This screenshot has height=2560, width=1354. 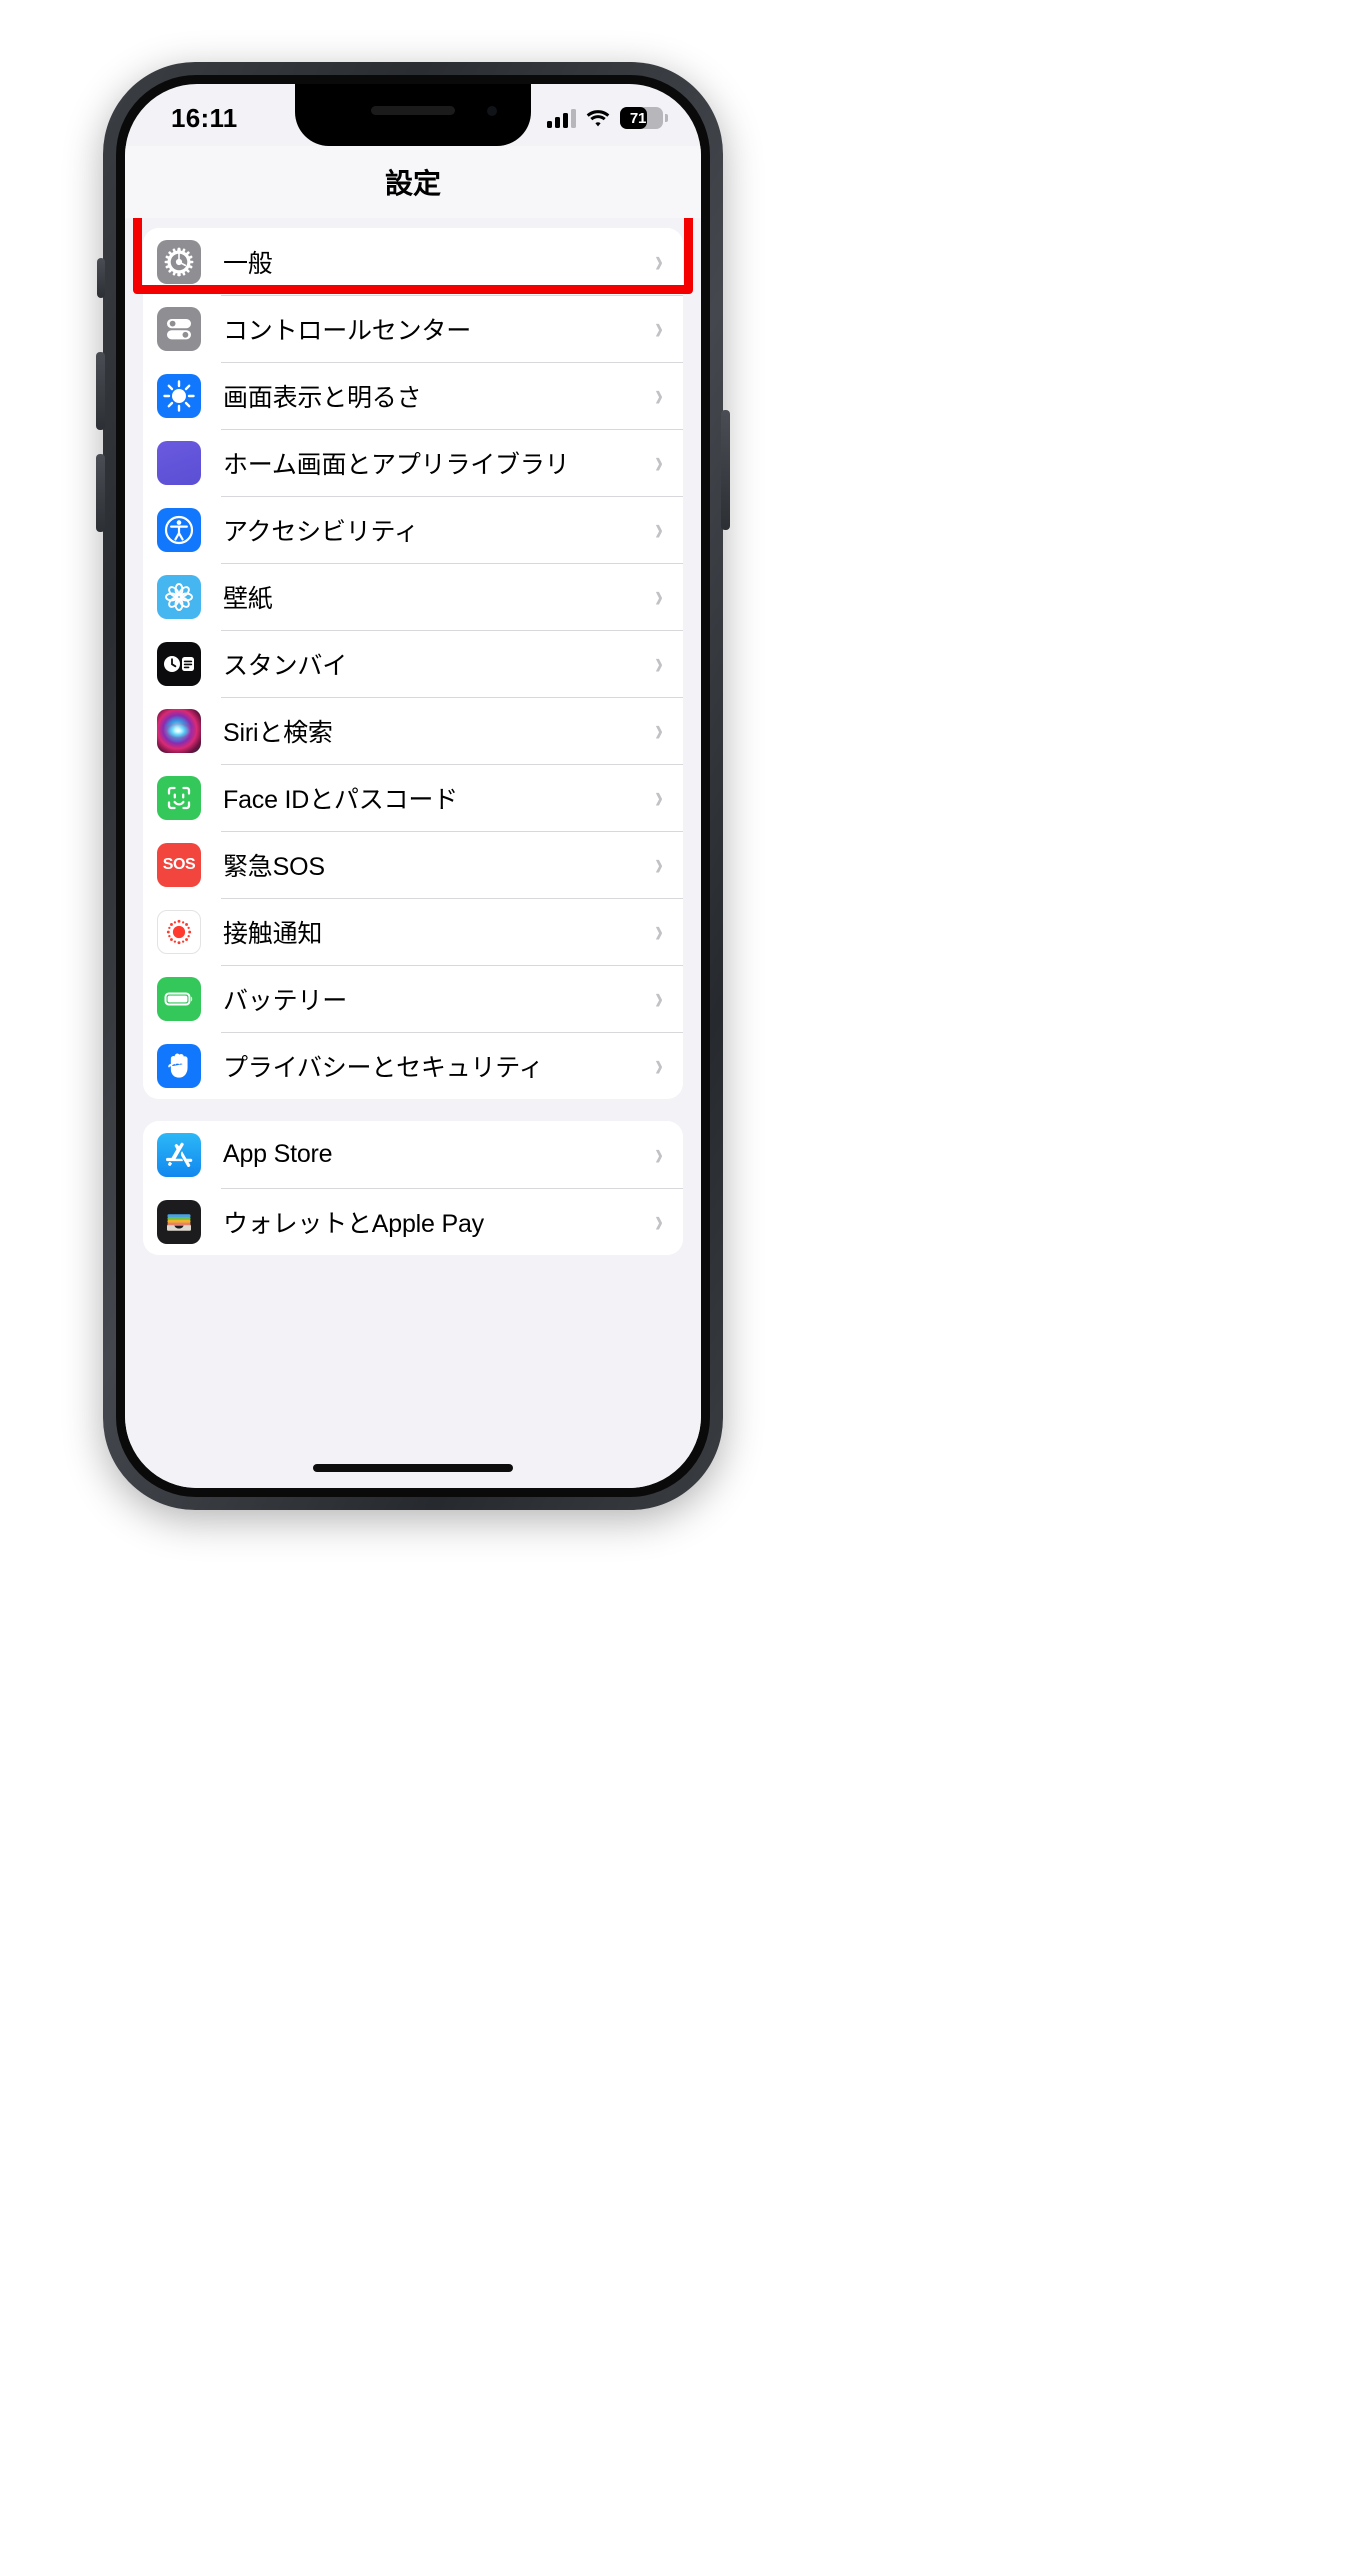 What do you see at coordinates (413, 1468) in the screenshot?
I see `home-indicator` at bounding box center [413, 1468].